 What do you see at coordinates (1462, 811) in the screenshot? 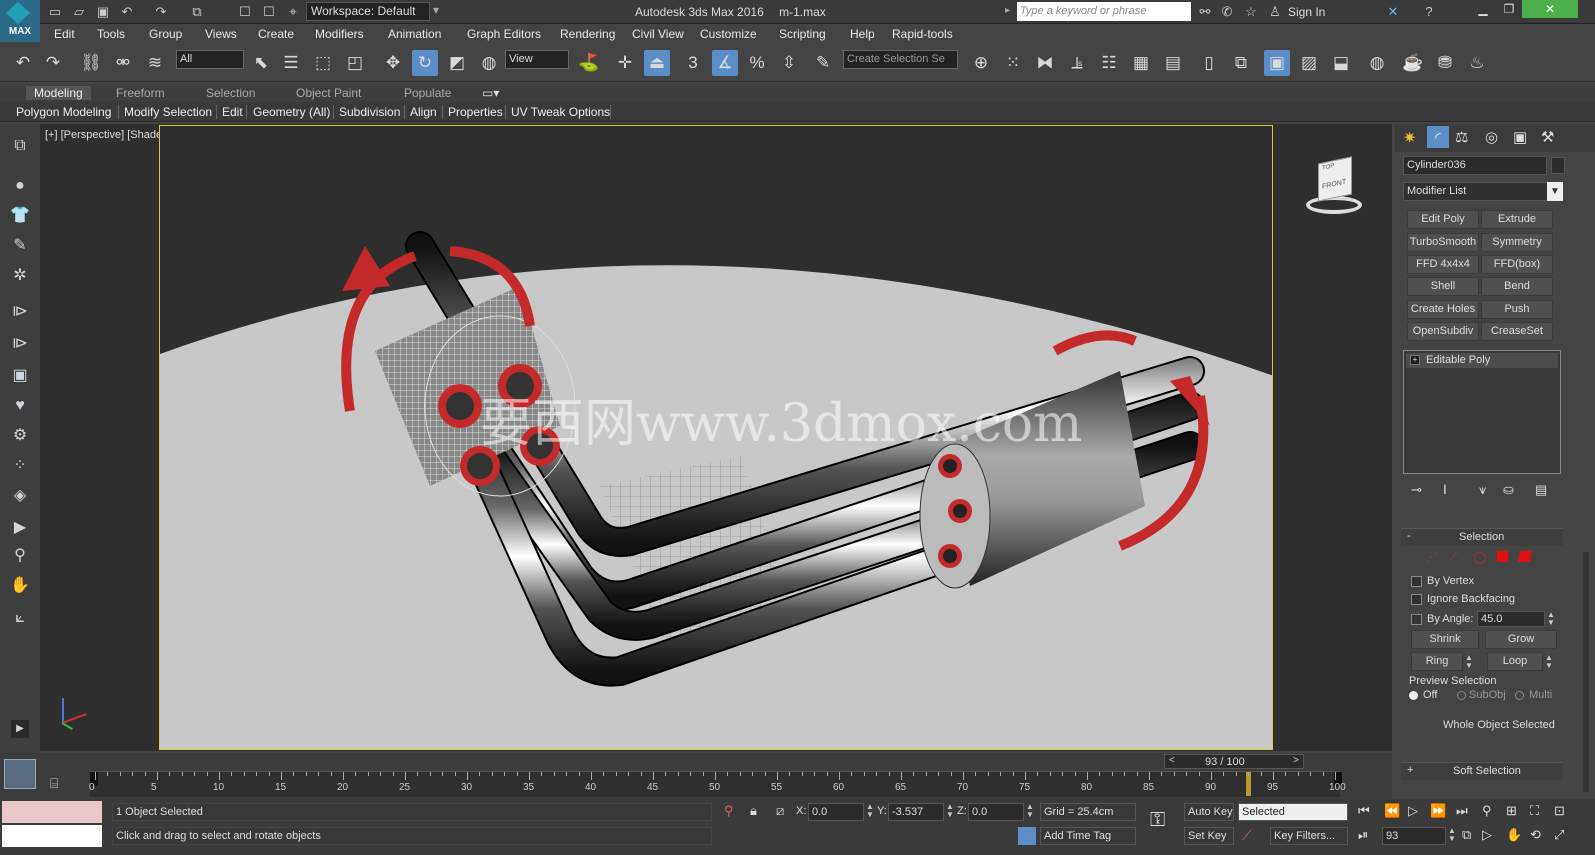
I see `go-to-end-icon: ⏭` at bounding box center [1462, 811].